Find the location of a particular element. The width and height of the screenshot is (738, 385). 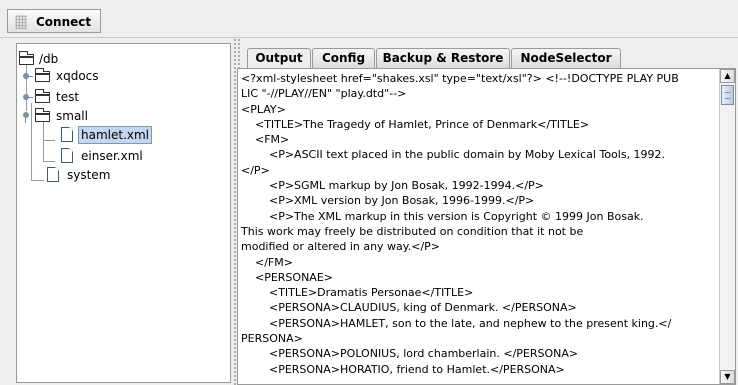

output-line: modified or altered in any way.</P> is located at coordinates (341, 247).